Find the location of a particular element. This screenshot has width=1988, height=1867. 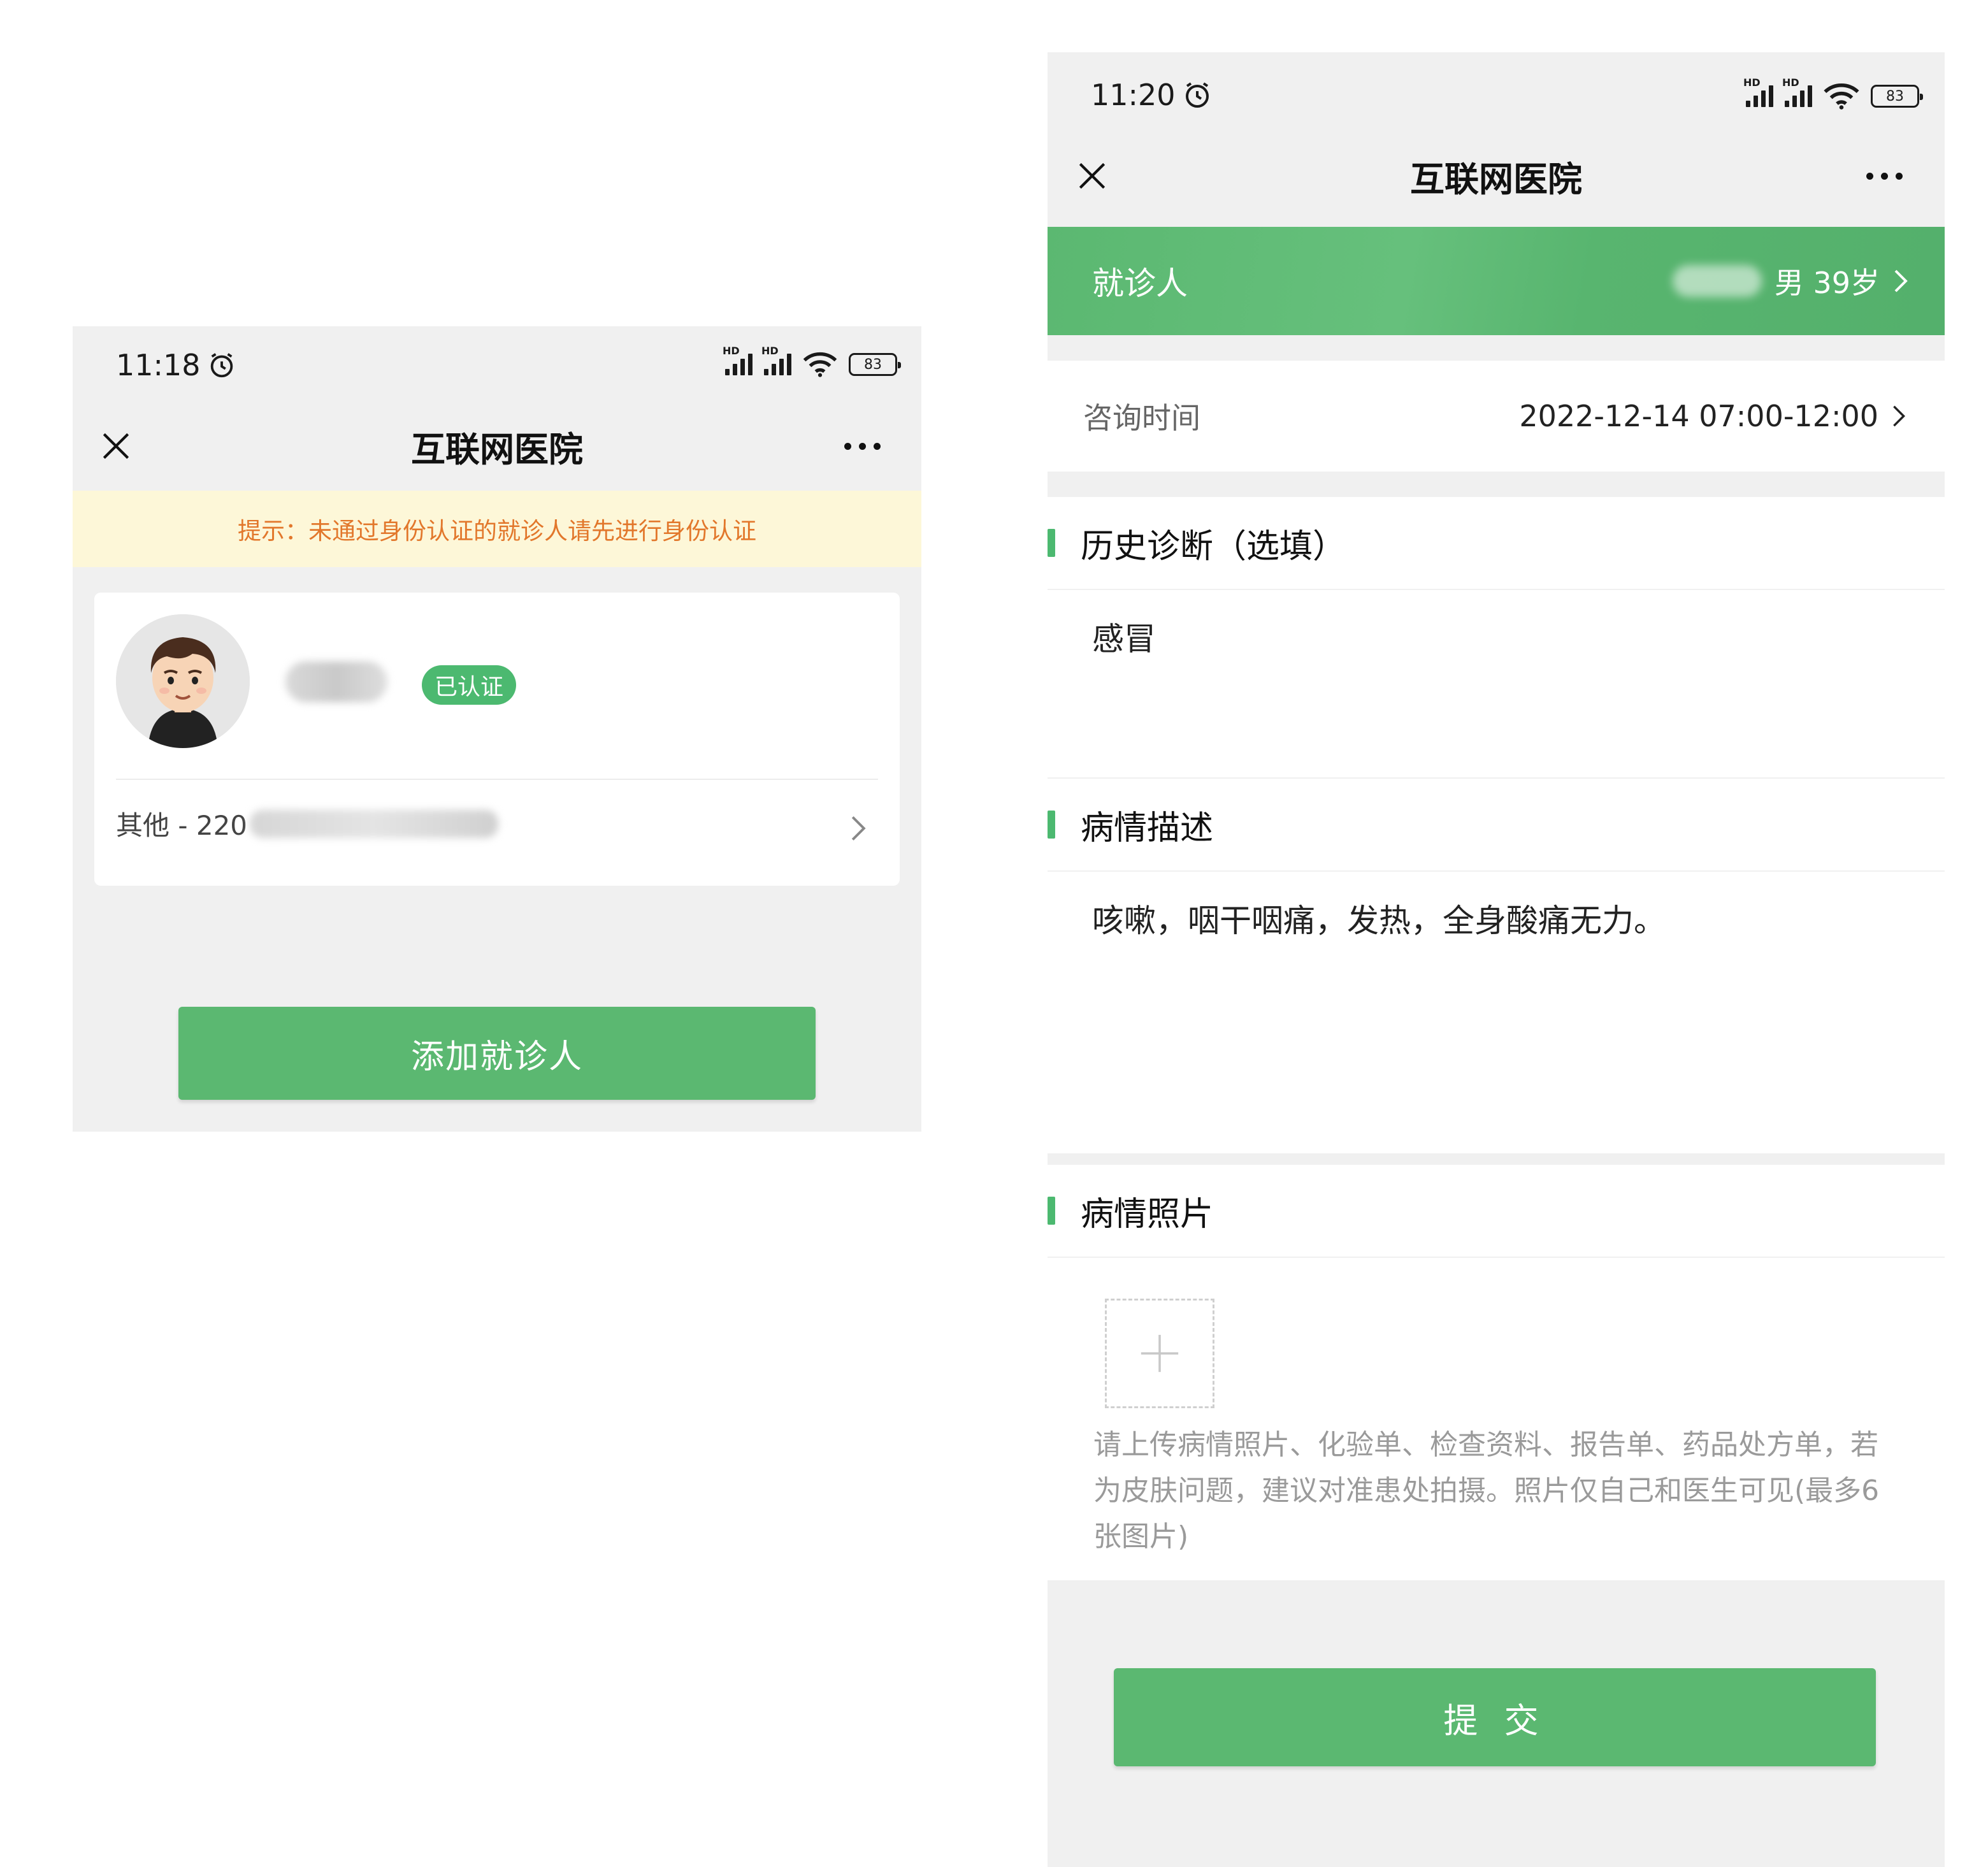

consult-time-label: 咨询时间 is located at coordinates (1141, 418).